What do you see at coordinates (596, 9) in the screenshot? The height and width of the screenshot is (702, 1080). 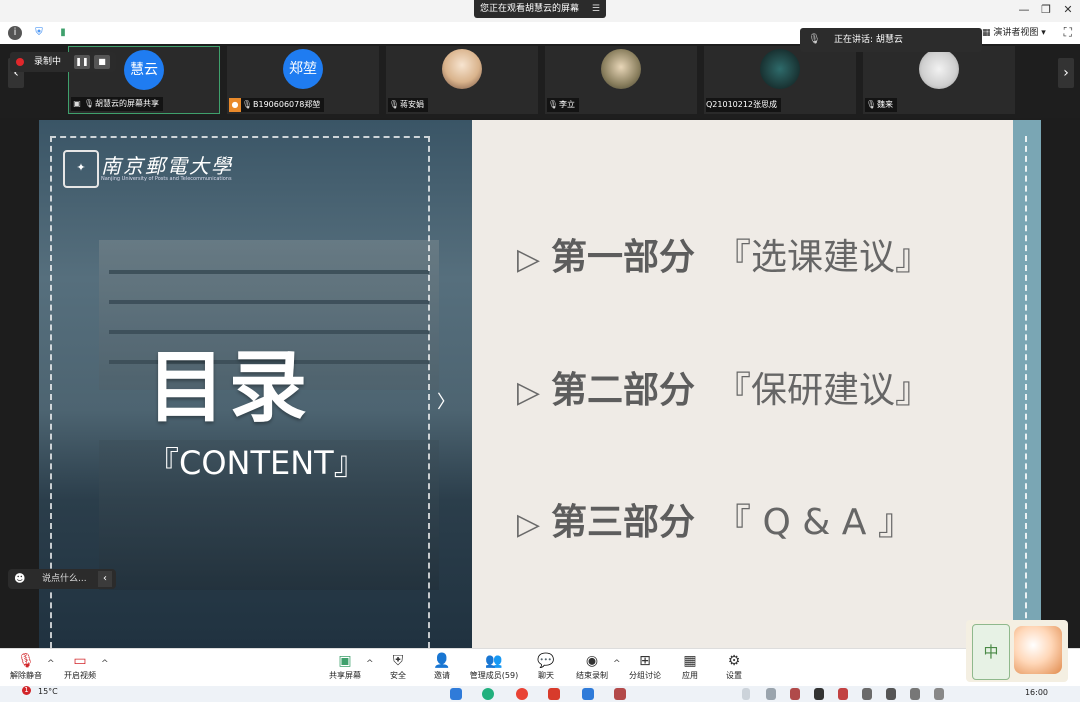 I see `menu-icon: ☰` at bounding box center [596, 9].